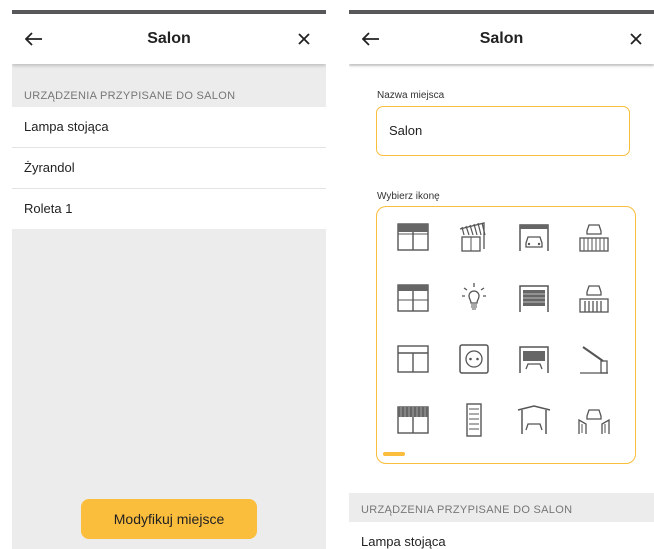  Describe the element at coordinates (169, 519) in the screenshot. I see `modify-place-button: Modyfikuj miejsce` at that location.